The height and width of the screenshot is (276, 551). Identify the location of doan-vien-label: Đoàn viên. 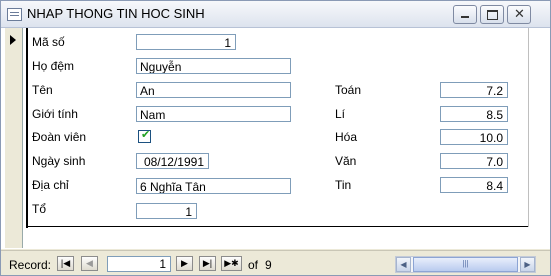
(59, 137).